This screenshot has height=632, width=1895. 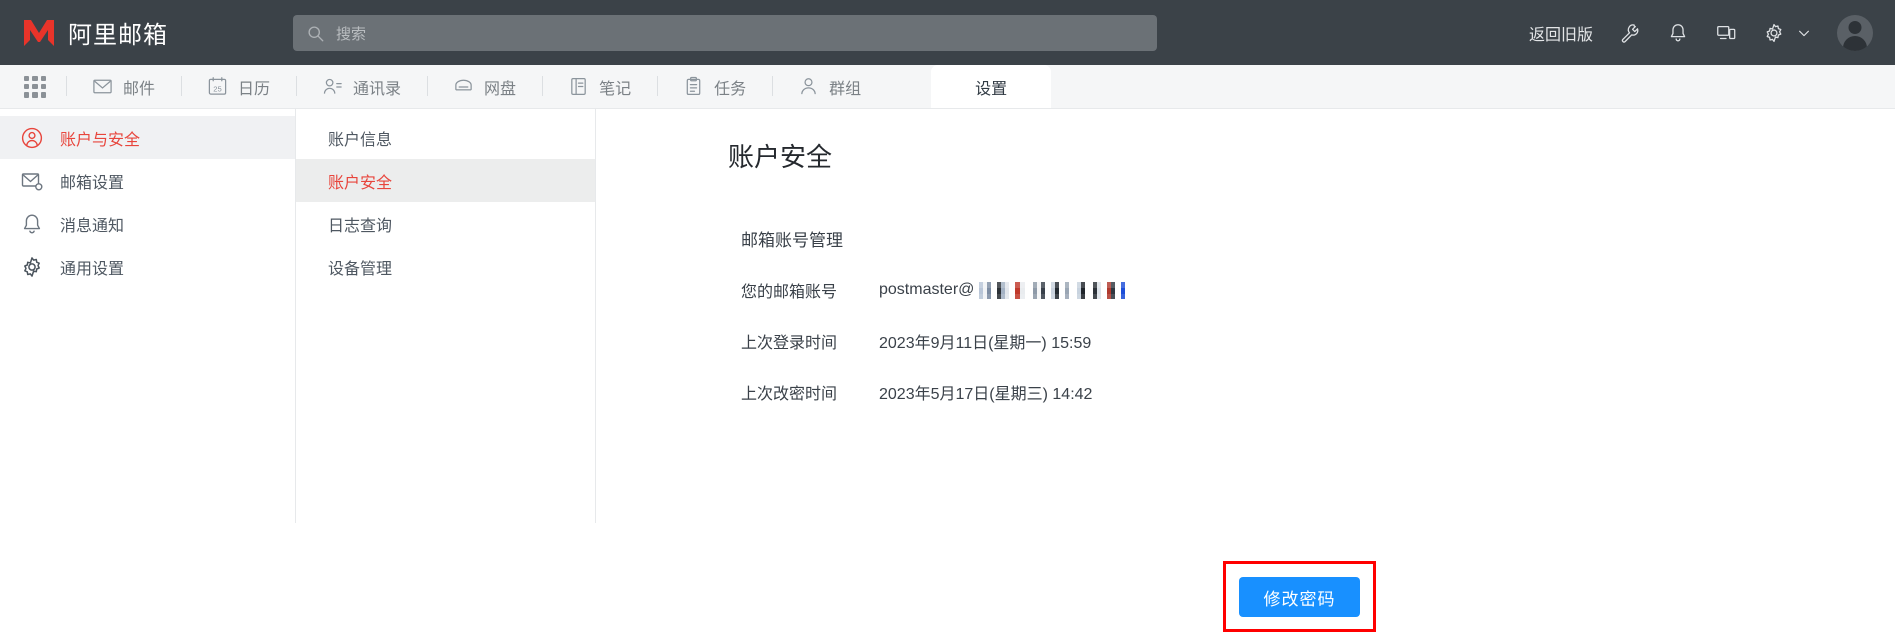 I want to click on submenu-item-log-query: 日志查询, so click(x=445, y=223).